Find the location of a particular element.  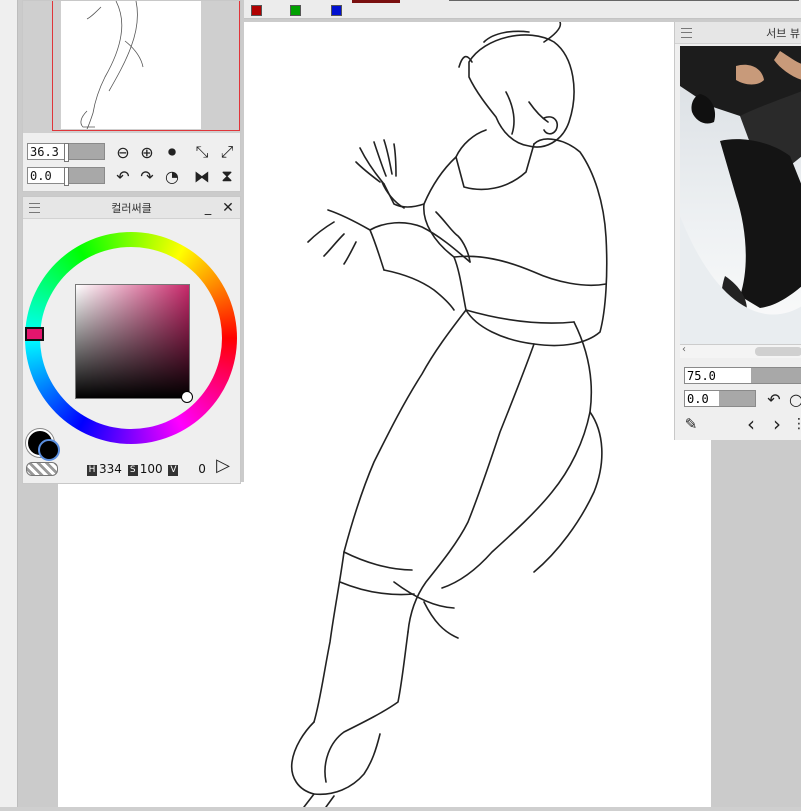

horizontal-scrollbar: ‹ is located at coordinates (740, 351).